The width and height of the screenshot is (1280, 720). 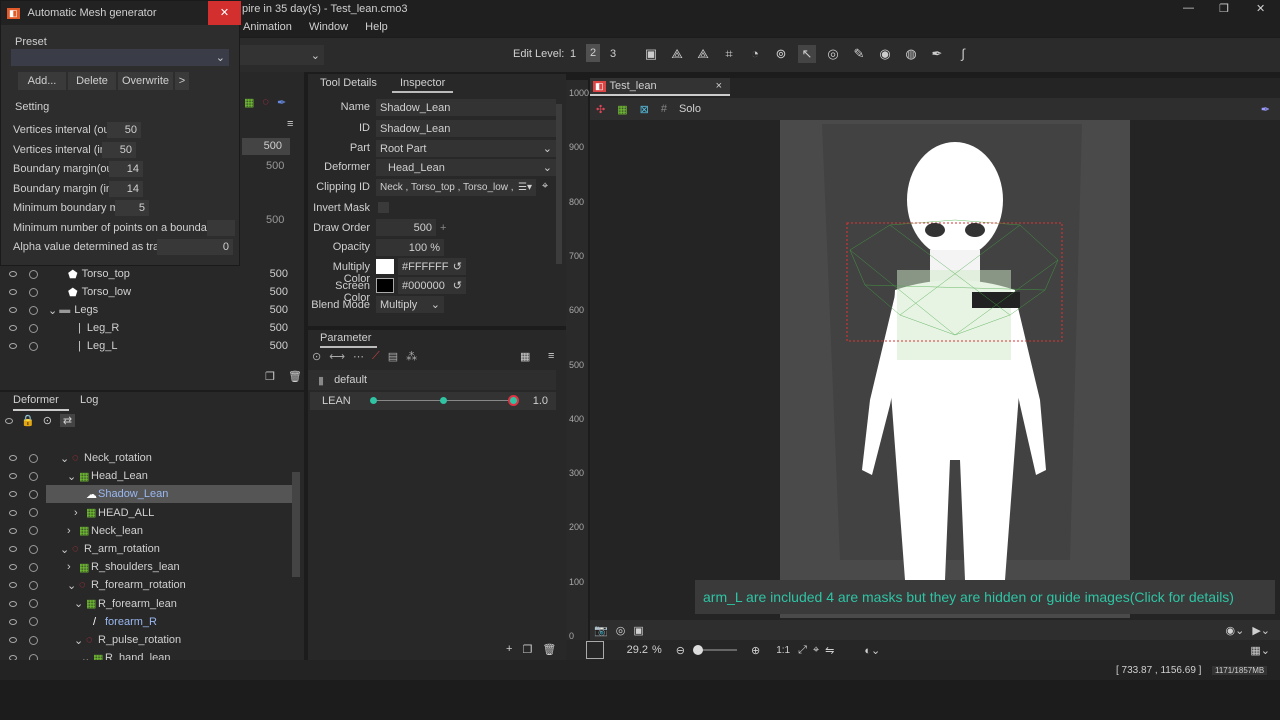 What do you see at coordinates (146, 476) in the screenshot?
I see `deformer-row: ⌄ ▦ Head_Lean` at bounding box center [146, 476].